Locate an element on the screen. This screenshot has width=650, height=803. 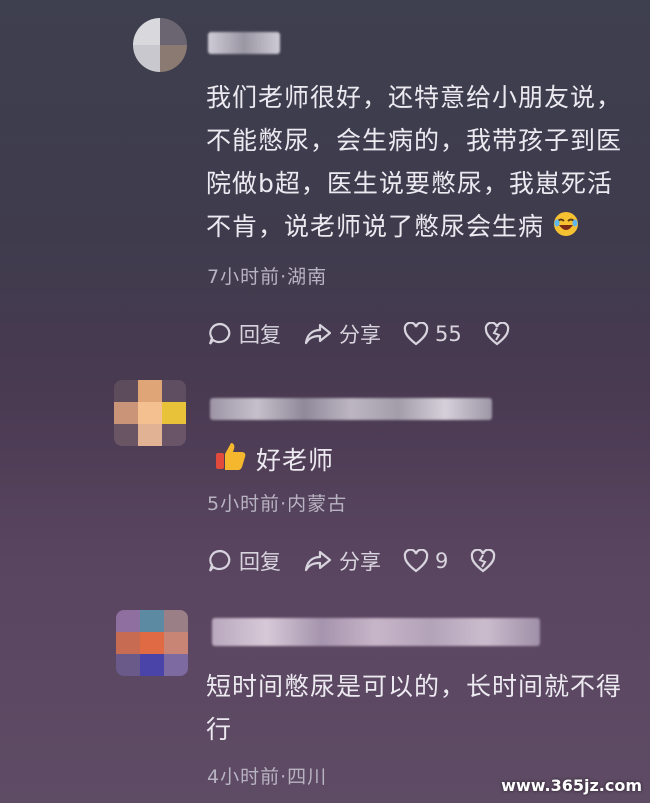
watermark: www.365jz.com is located at coordinates (571, 785).